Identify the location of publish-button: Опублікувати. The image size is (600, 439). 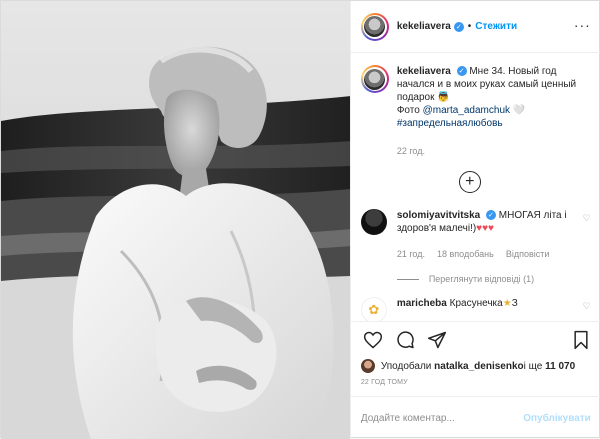
(557, 418).